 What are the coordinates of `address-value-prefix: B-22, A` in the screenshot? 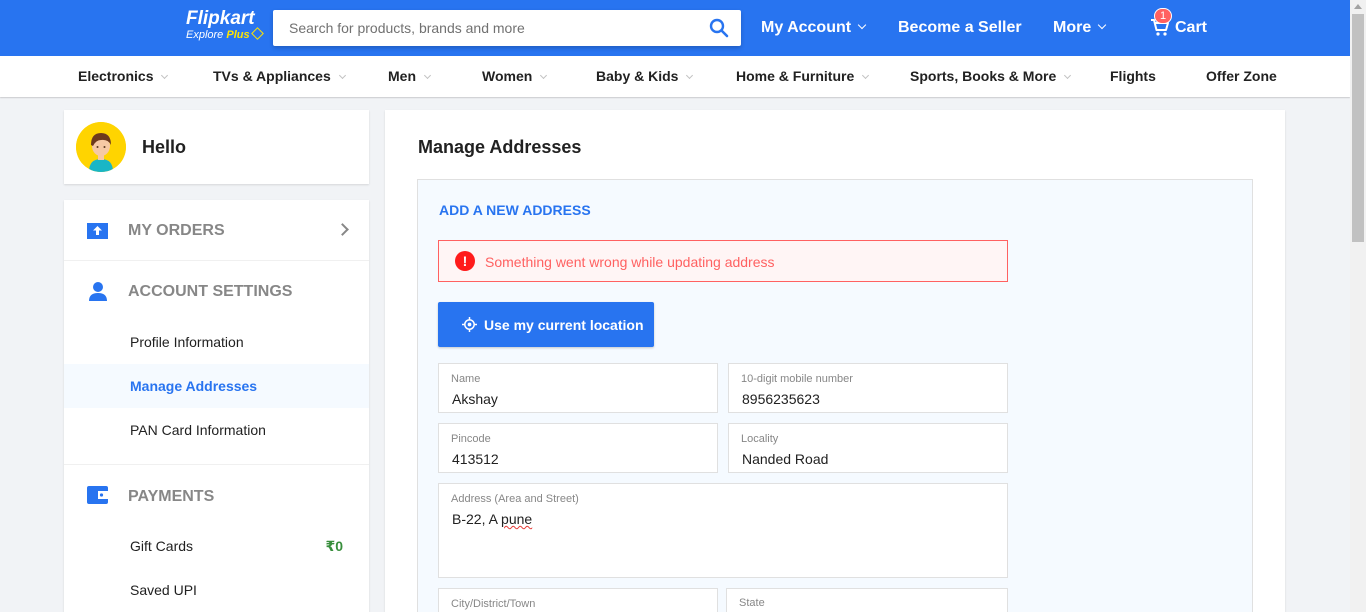 It's located at (477, 519).